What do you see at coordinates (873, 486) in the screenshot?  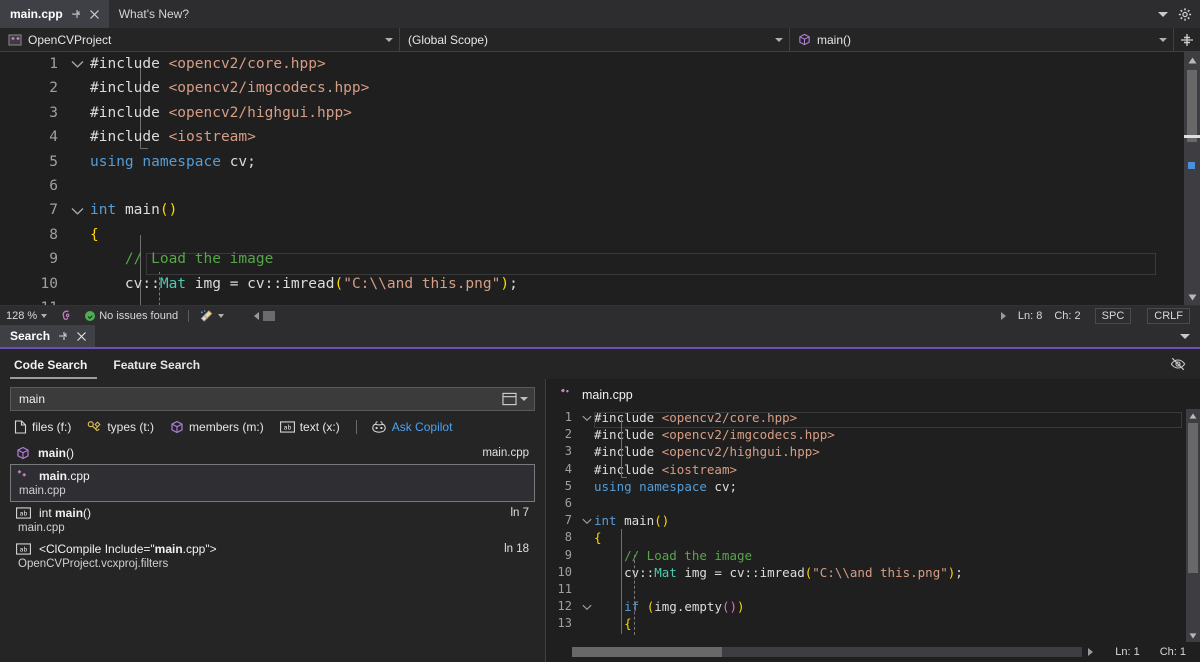 I see `preview-line: 5 using namespace cv;` at bounding box center [873, 486].